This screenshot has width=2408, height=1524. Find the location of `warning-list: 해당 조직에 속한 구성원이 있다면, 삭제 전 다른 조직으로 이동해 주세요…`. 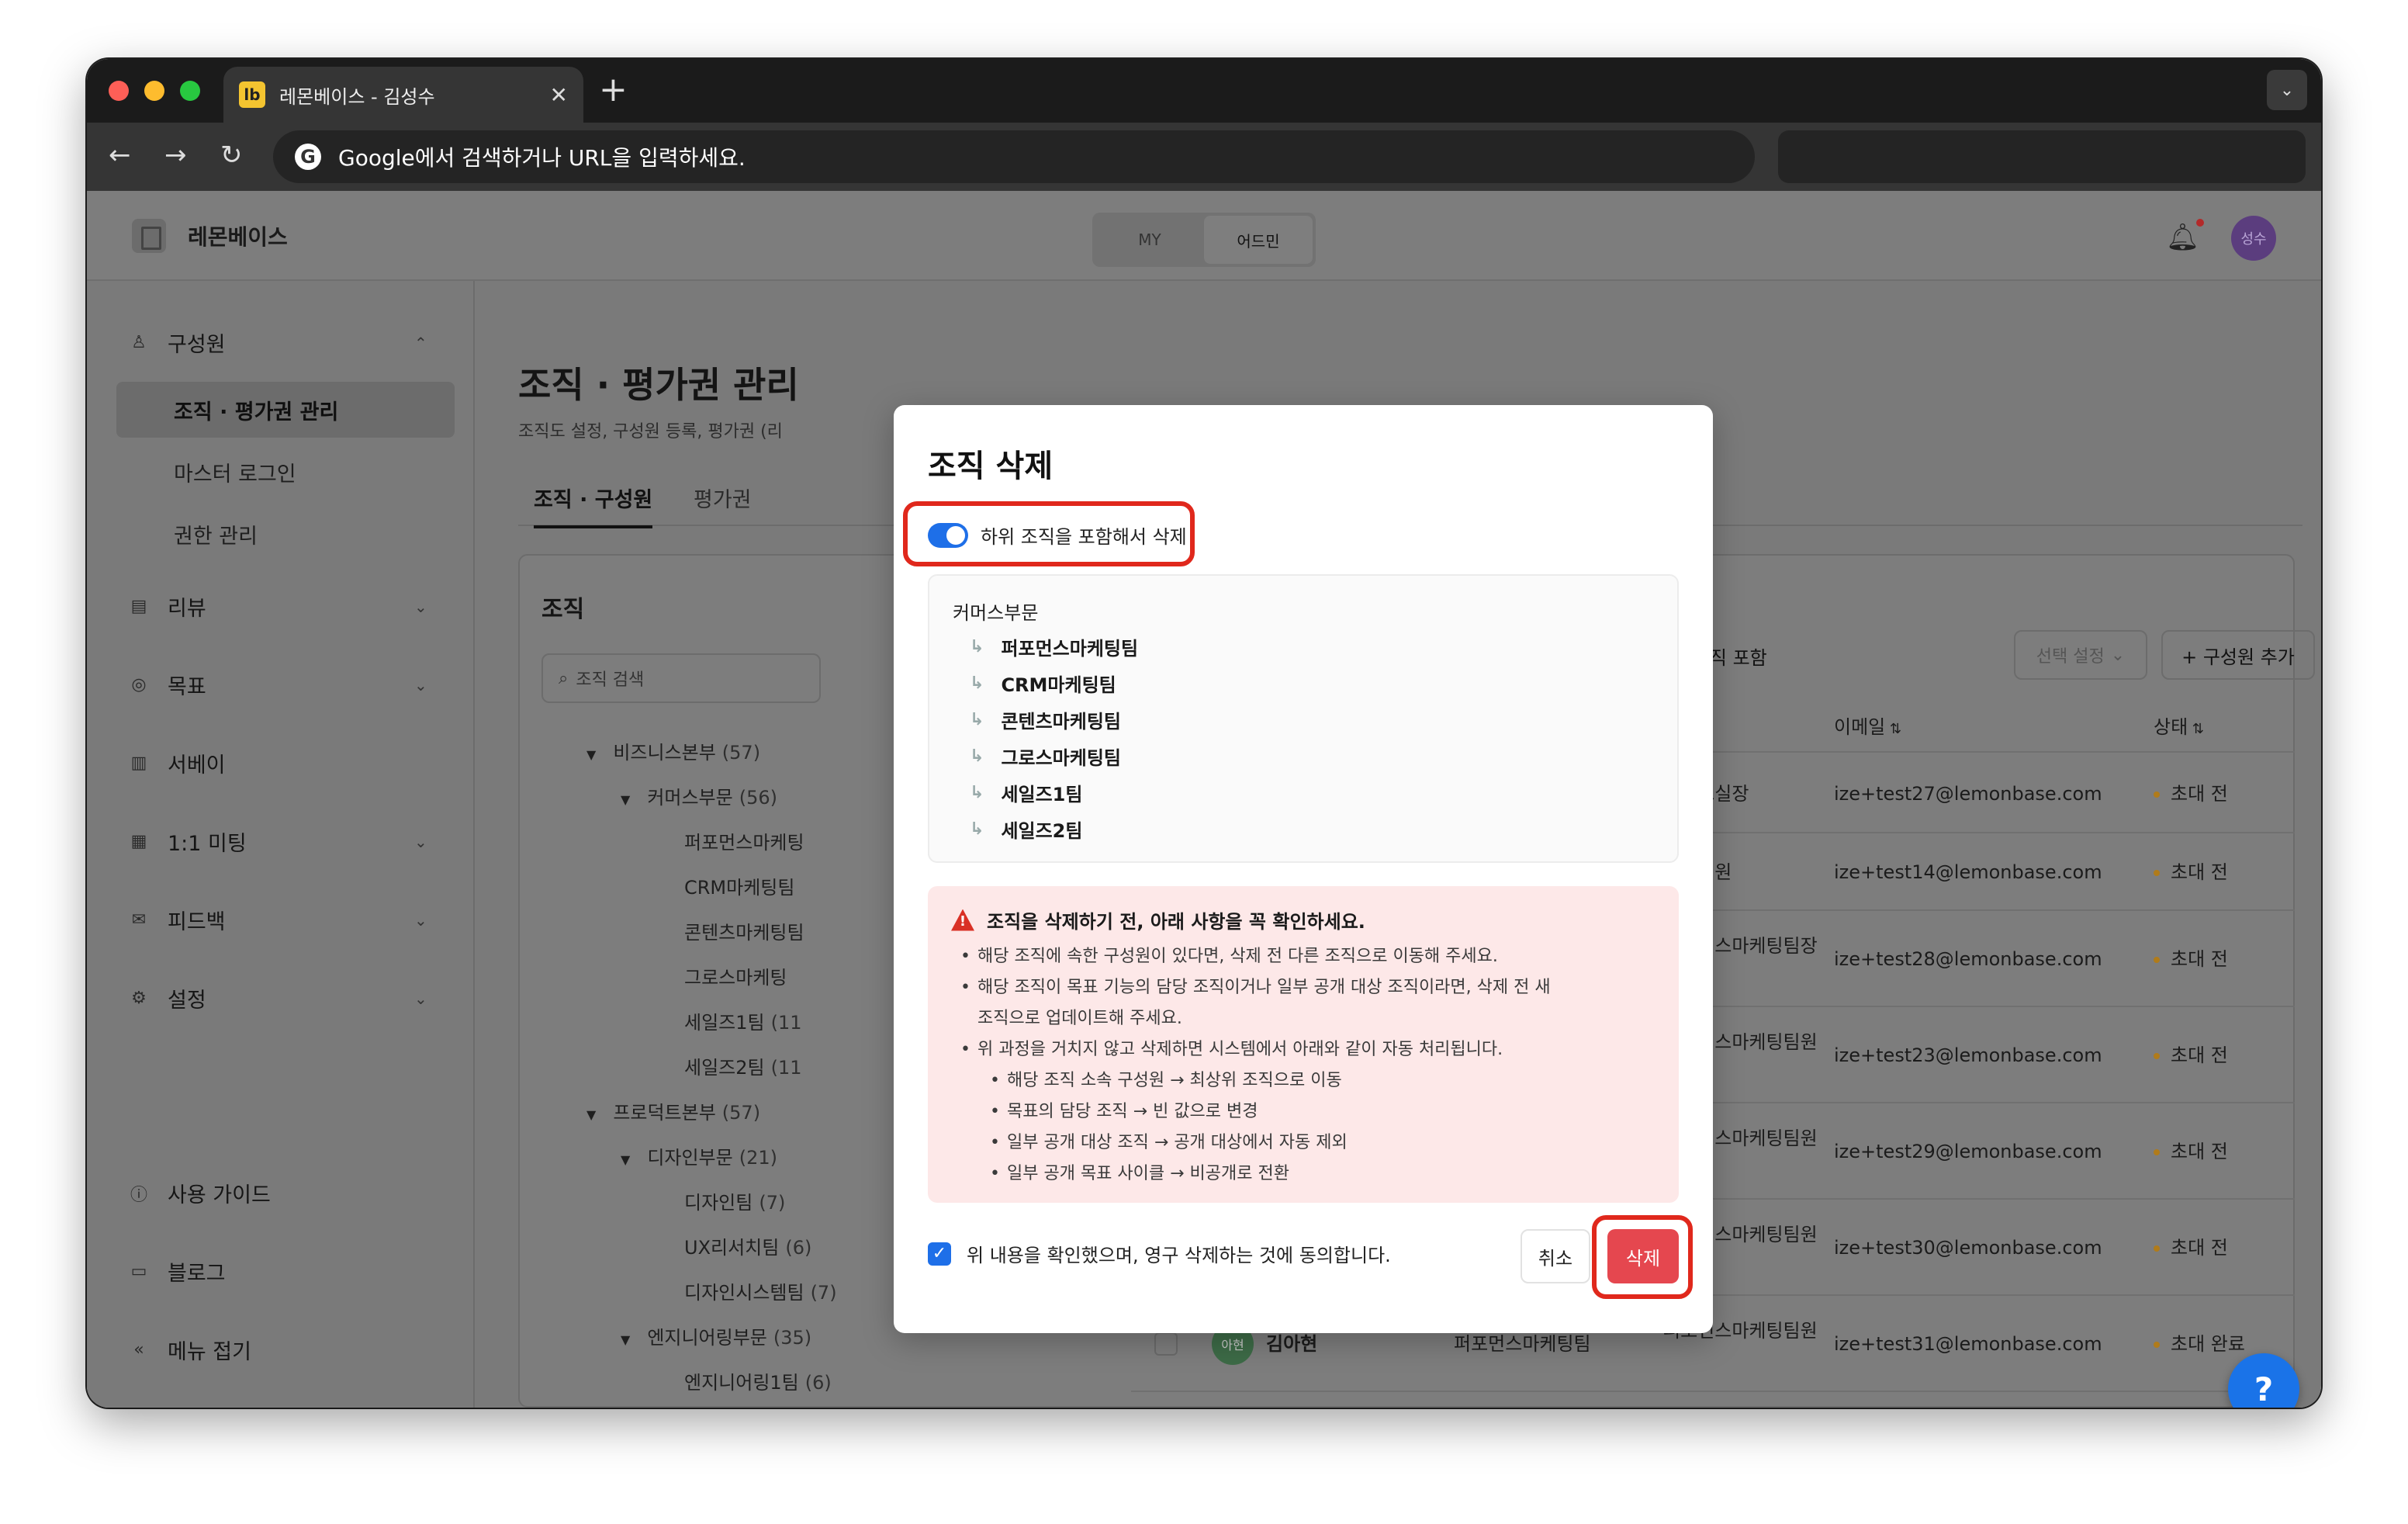

warning-list: 해당 조직에 속한 구성원이 있다면, 삭제 전 다른 조직으로 이동해 주세요… is located at coordinates (1303, 1065).